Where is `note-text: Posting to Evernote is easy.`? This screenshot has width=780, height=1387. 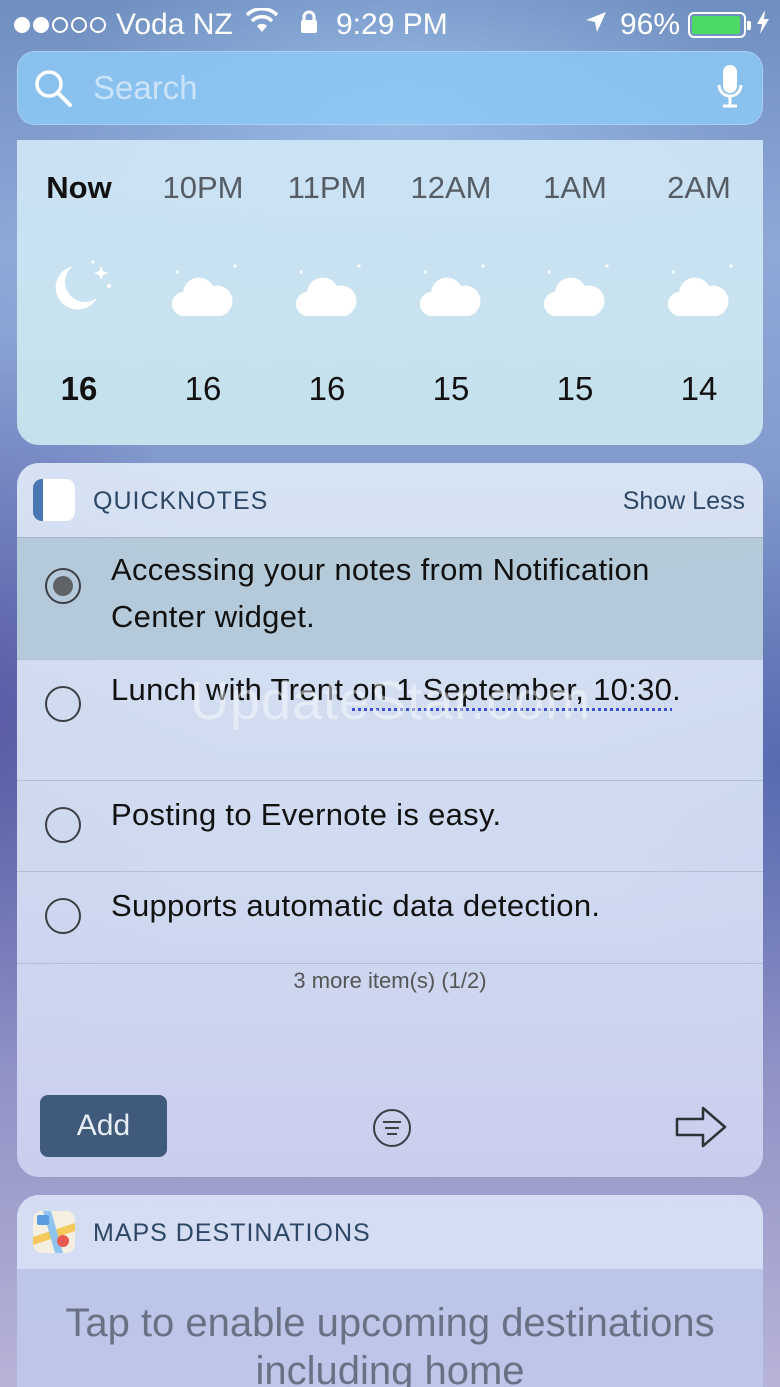 note-text: Posting to Evernote is easy. is located at coordinates (306, 814).